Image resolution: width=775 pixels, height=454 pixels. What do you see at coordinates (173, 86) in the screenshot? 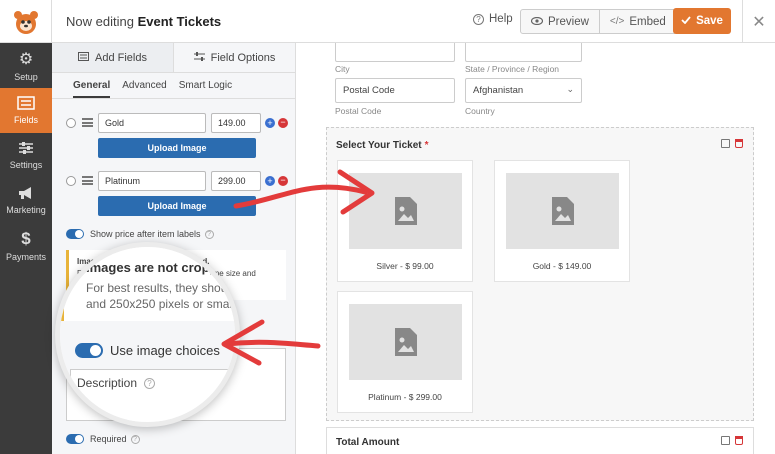
I see `option-subtabs: General Advanced Smart Logic` at bounding box center [173, 86].